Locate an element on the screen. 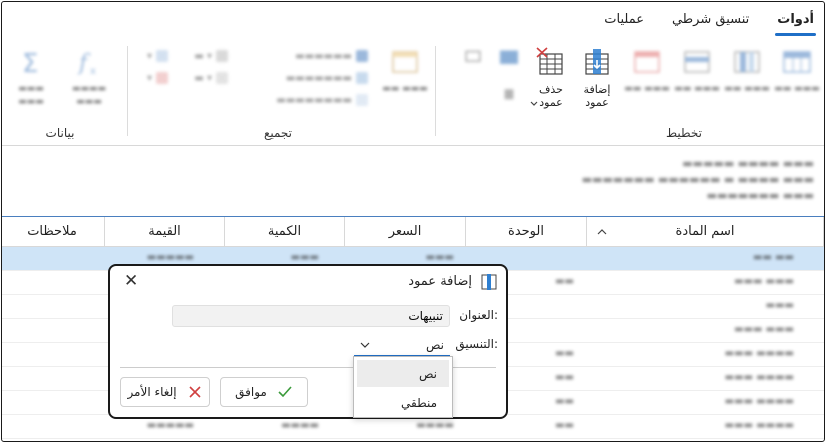 This screenshot has width=826, height=443. ribbon-small-row-1: ▬▬▬▬▬▬ is located at coordinates (331, 56).